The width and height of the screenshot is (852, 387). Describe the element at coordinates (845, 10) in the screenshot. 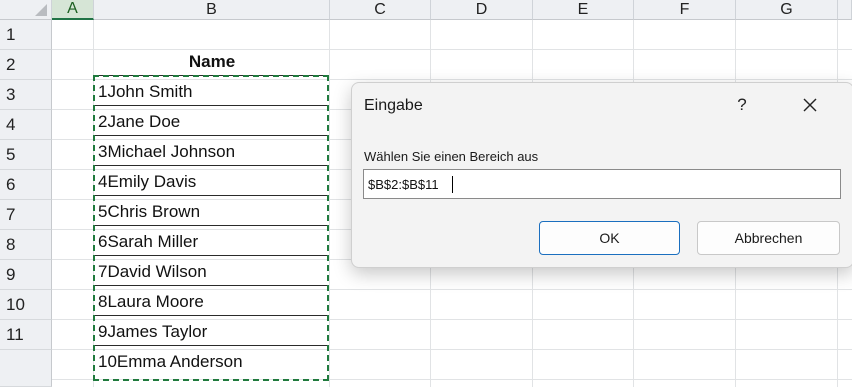

I see `column-header-h` at that location.